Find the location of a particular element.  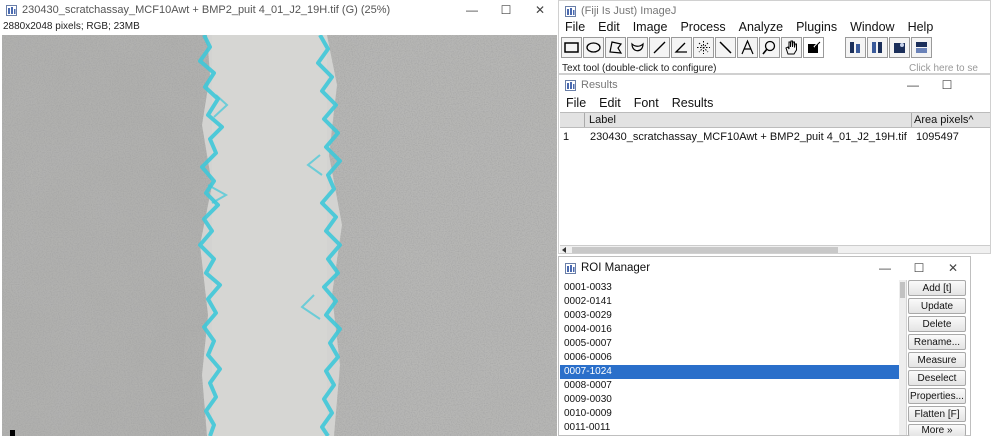

image-info: 2880x2048 pixels; RGB; 23MB is located at coordinates (71, 26).